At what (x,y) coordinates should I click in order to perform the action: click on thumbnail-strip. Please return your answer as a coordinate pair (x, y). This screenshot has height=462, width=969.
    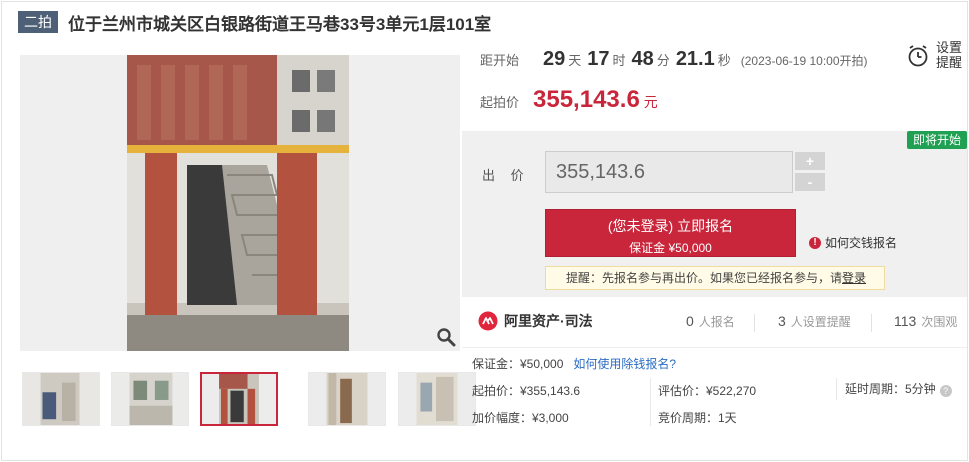
    Looking at the image, I should click on (248, 400).